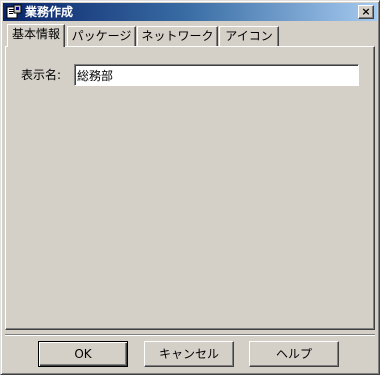 Image resolution: width=380 pixels, height=375 pixels. Describe the element at coordinates (83, 354) in the screenshot. I see `ok-button: OK` at that location.